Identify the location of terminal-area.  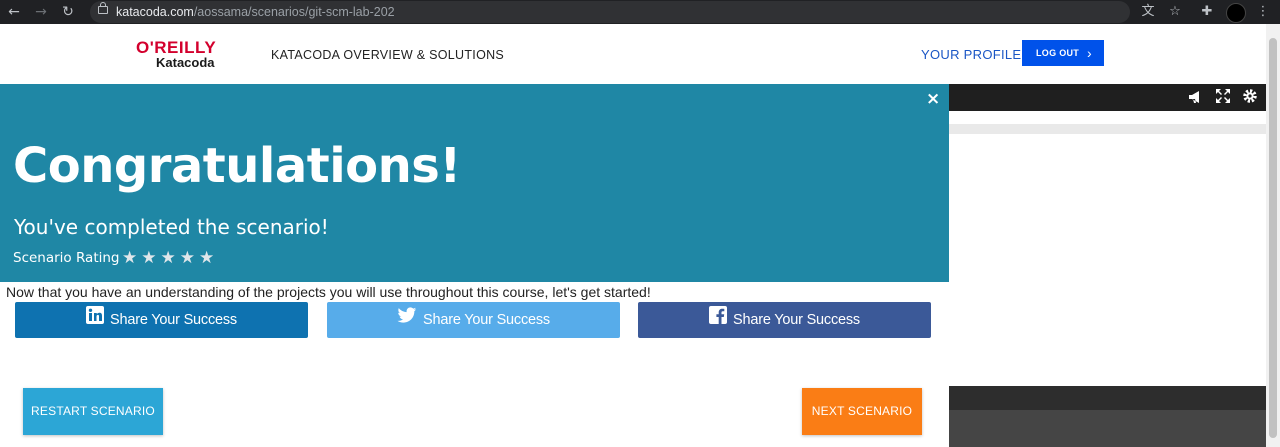
(1107, 428).